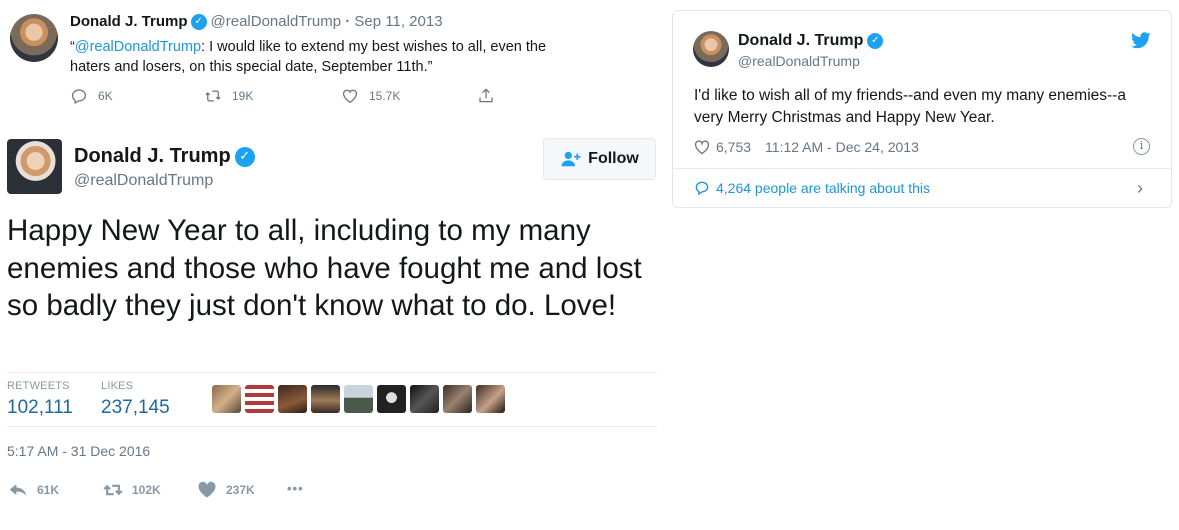 This screenshot has height=530, width=1179. What do you see at coordinates (129, 21) in the screenshot?
I see `tweet1-author-name: Donald J. Trump` at bounding box center [129, 21].